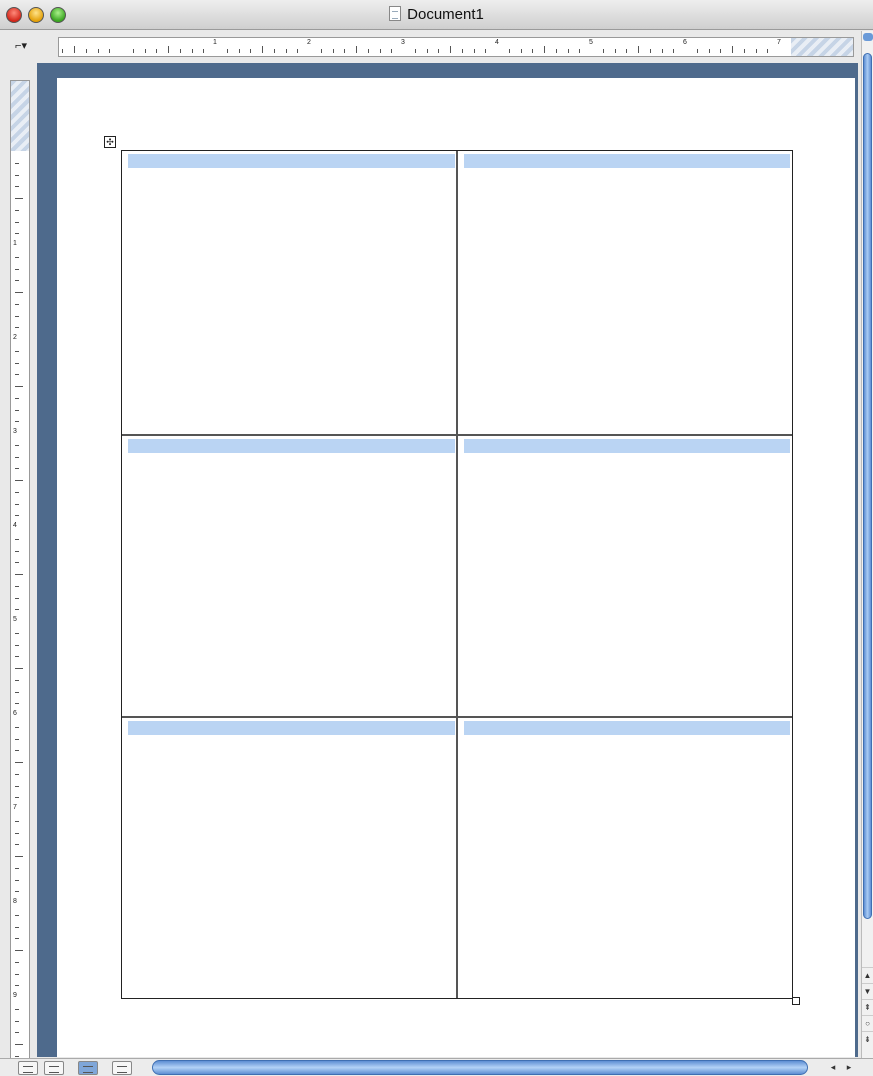 The image size is (873, 1076). Describe the element at coordinates (867, 991) in the screenshot. I see `scroll-down-arrow-icon: ▼` at that location.